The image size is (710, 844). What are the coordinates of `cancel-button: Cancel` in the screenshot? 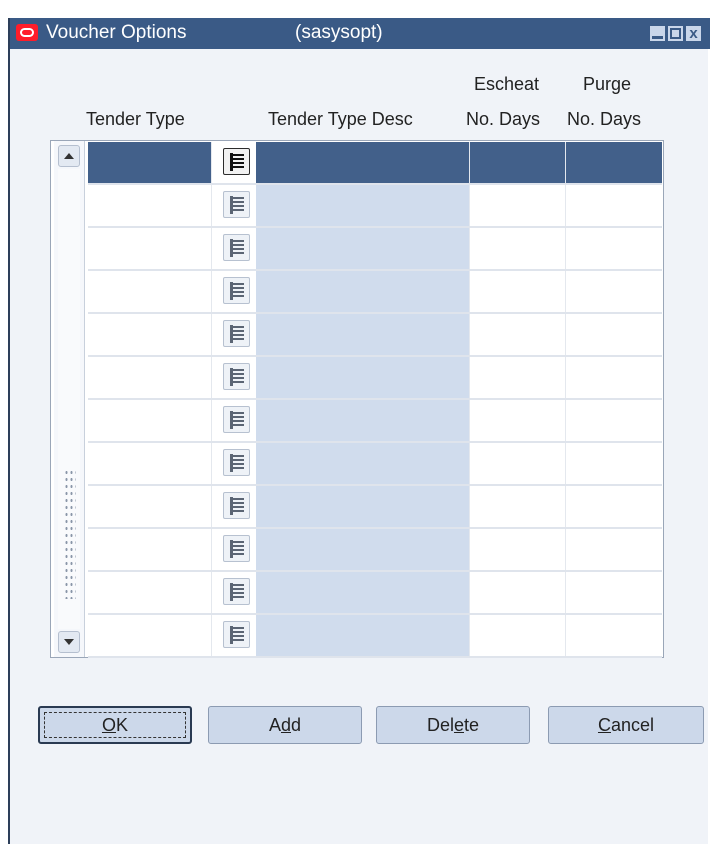 It's located at (626, 725).